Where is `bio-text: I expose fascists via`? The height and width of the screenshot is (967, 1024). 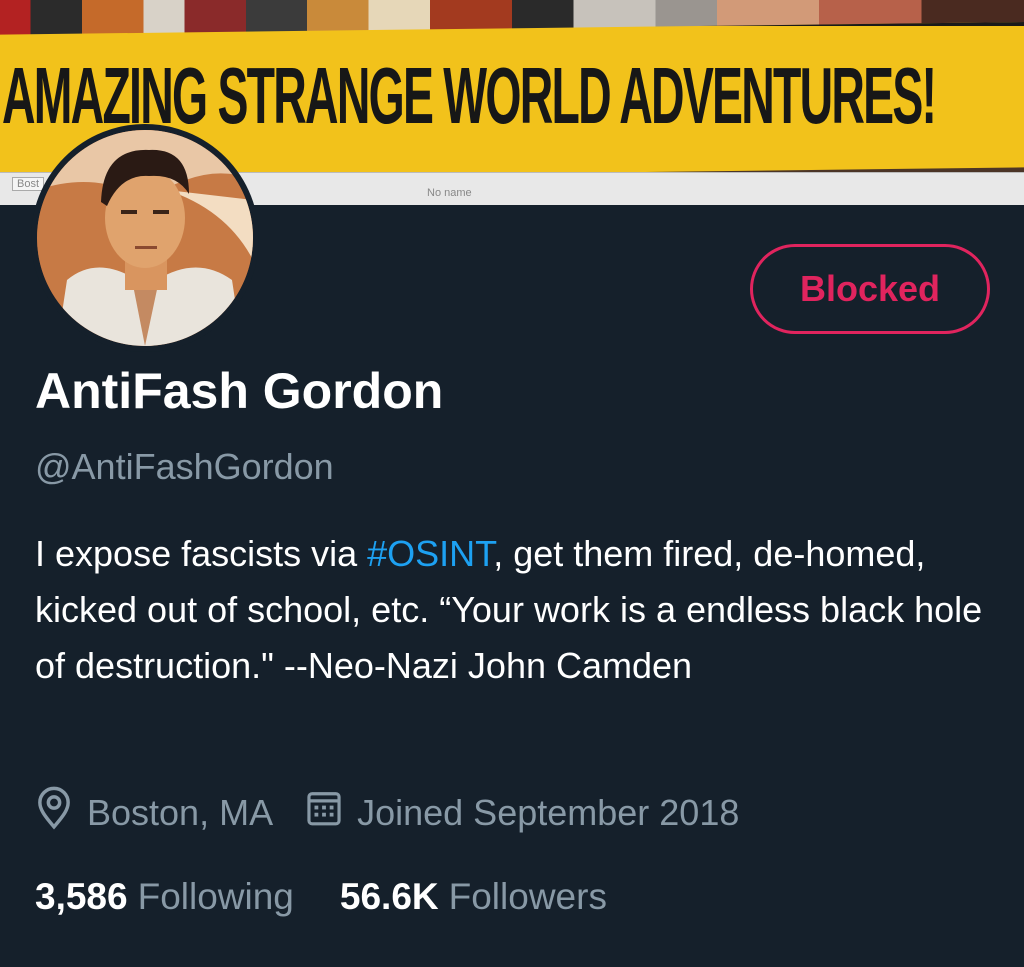
bio-text: I expose fascists via is located at coordinates (201, 553).